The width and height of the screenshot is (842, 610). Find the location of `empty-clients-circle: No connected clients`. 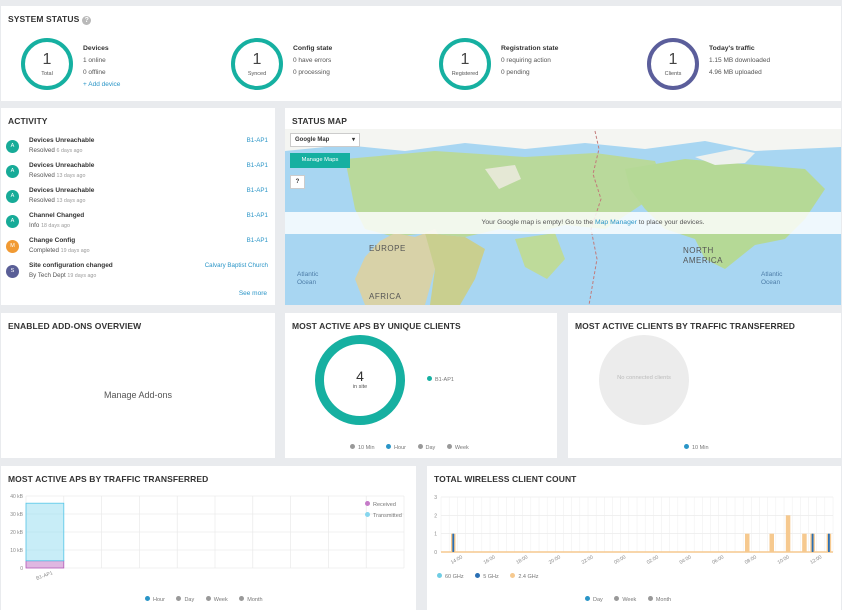

empty-clients-circle: No connected clients is located at coordinates (644, 380).